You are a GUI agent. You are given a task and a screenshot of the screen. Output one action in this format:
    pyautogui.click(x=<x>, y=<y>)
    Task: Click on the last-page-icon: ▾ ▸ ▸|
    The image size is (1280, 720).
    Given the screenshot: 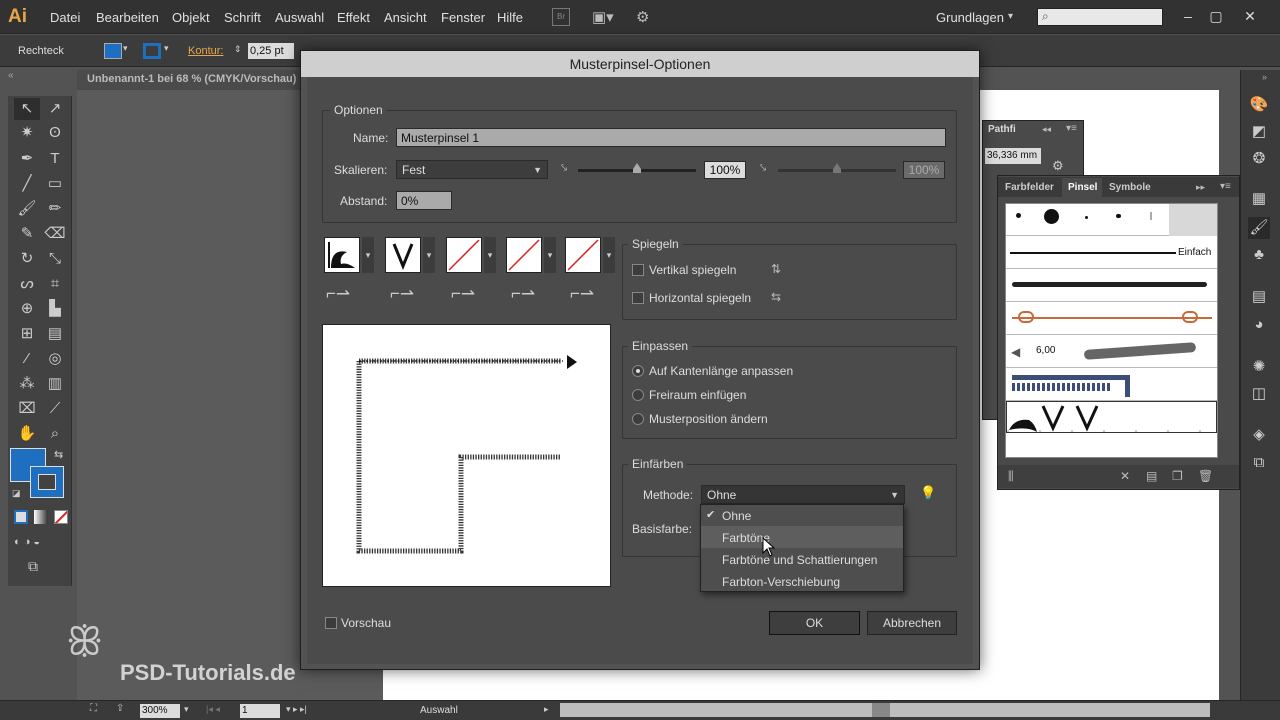 What is the action you would take?
    pyautogui.click(x=296, y=709)
    